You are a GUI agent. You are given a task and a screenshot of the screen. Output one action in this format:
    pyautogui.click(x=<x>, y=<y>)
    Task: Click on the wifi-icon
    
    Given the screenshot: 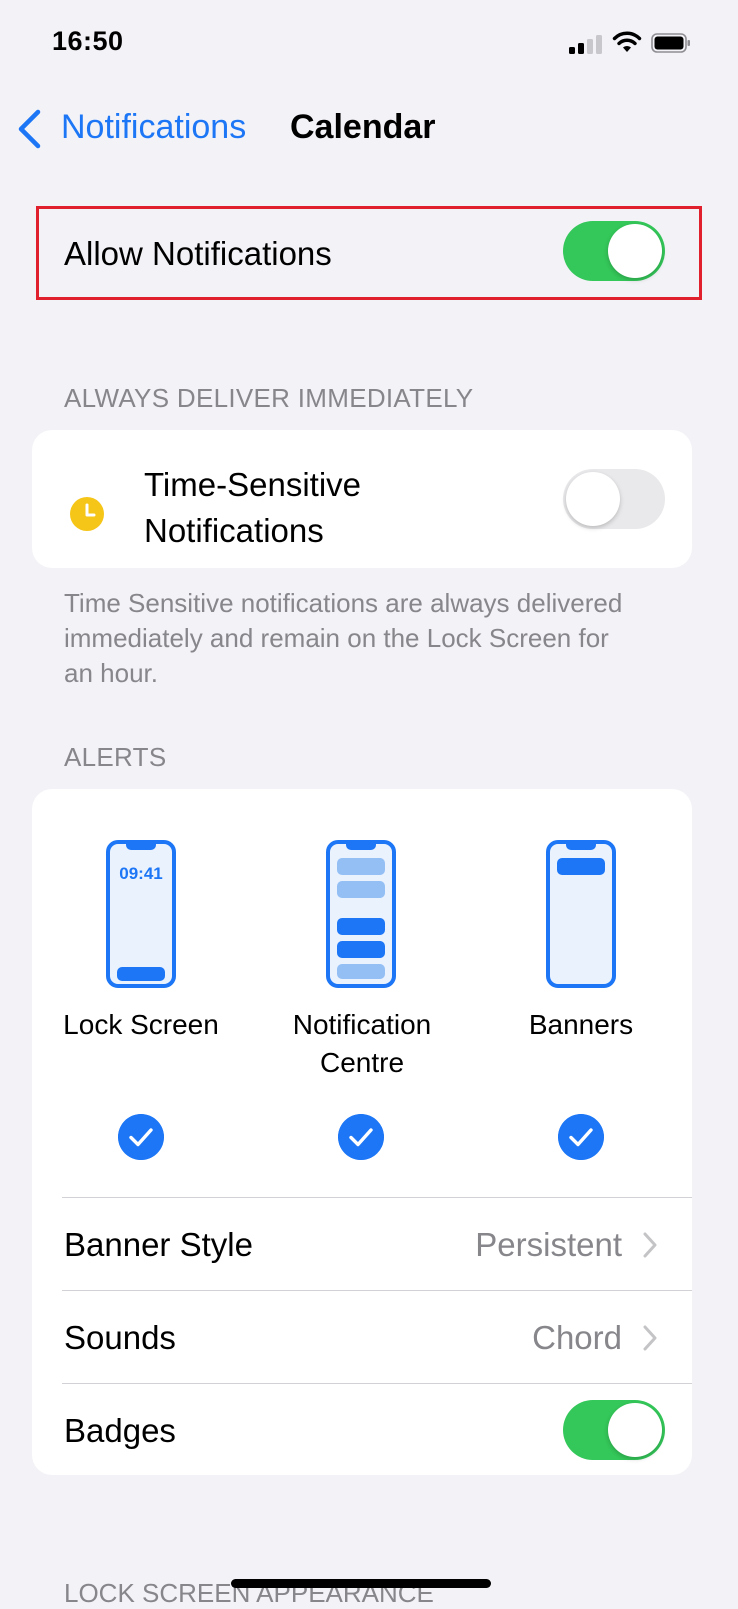 What is the action you would take?
    pyautogui.click(x=627, y=41)
    